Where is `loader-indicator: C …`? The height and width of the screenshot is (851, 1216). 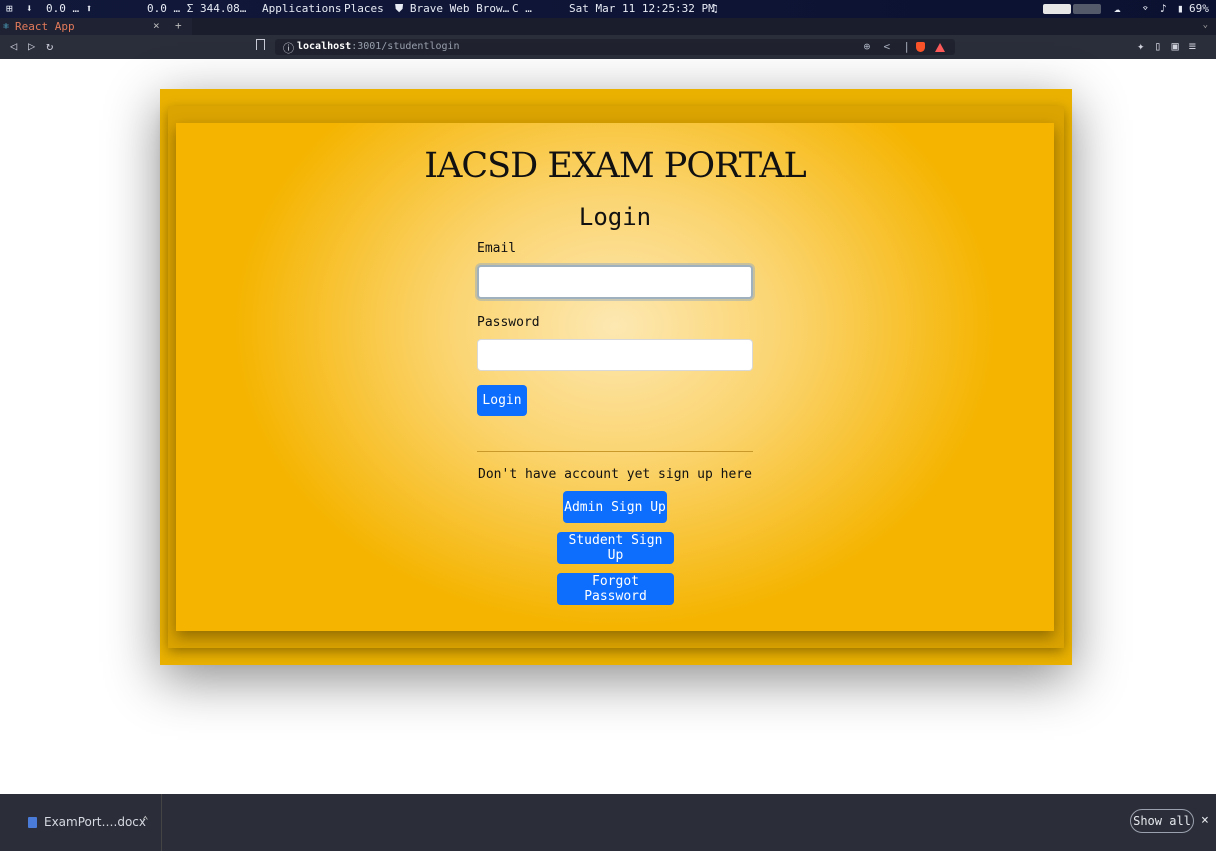 loader-indicator: C … is located at coordinates (522, 8).